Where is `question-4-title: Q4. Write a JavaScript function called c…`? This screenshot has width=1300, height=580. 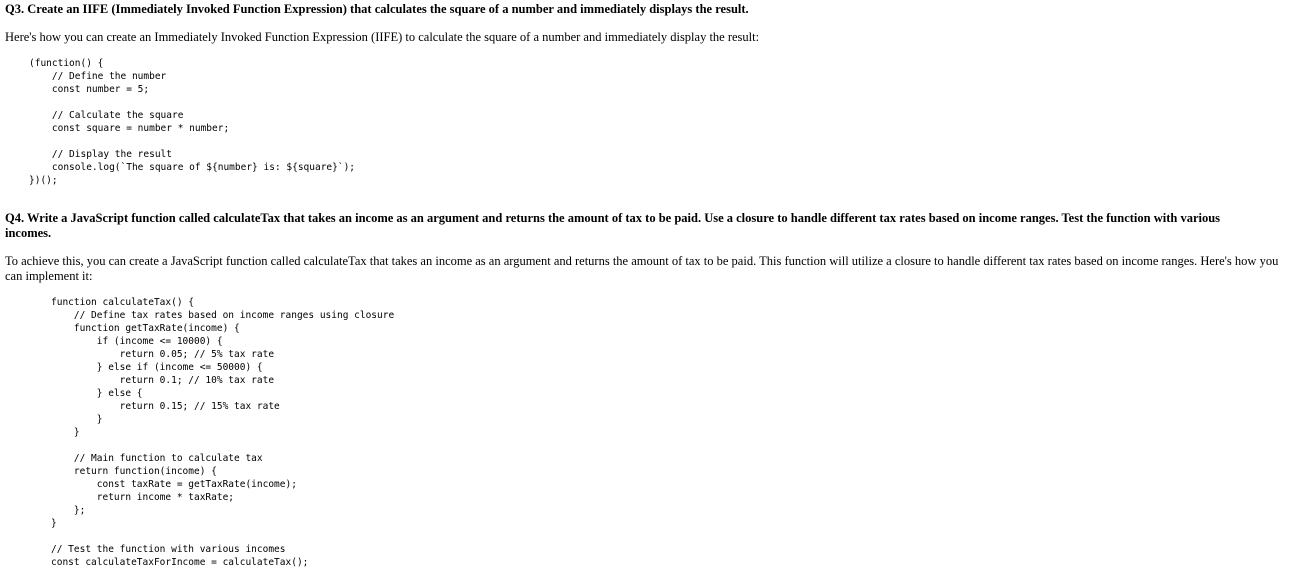
question-4-title: Q4. Write a JavaScript function called c… is located at coordinates (613, 225).